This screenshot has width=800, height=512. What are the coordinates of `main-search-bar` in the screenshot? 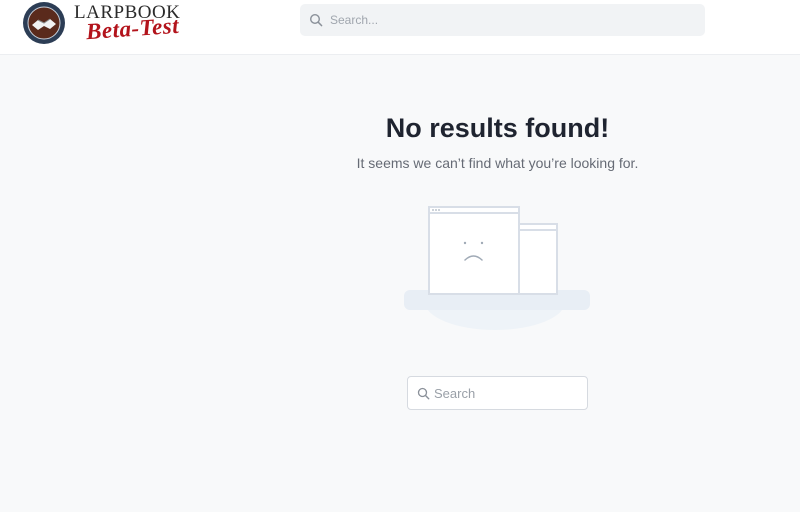 It's located at (497, 393).